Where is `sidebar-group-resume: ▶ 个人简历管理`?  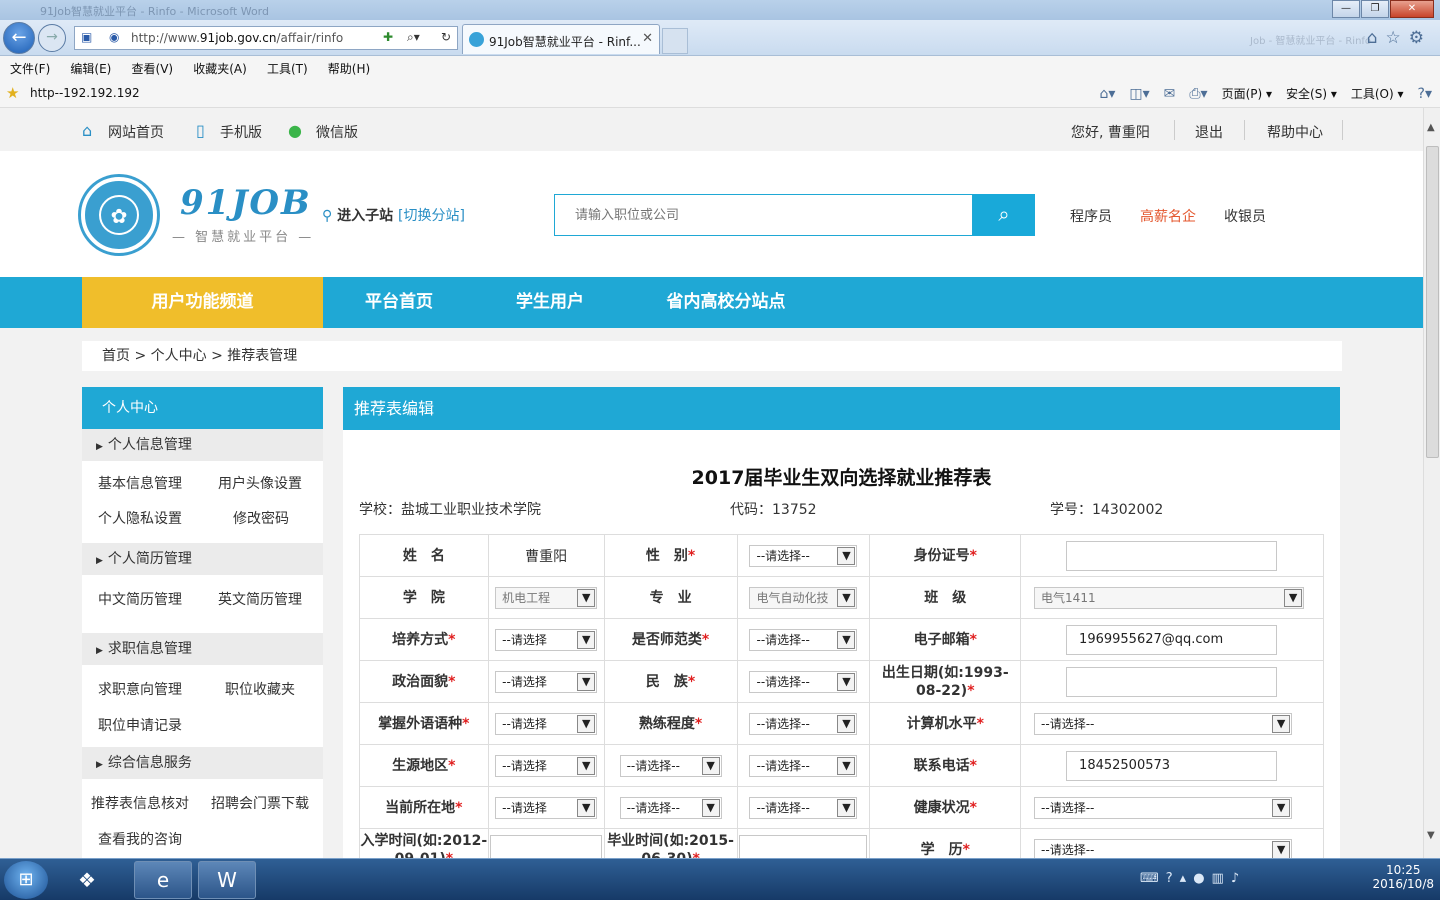
sidebar-group-resume: ▶ 个人简历管理 is located at coordinates (202, 559).